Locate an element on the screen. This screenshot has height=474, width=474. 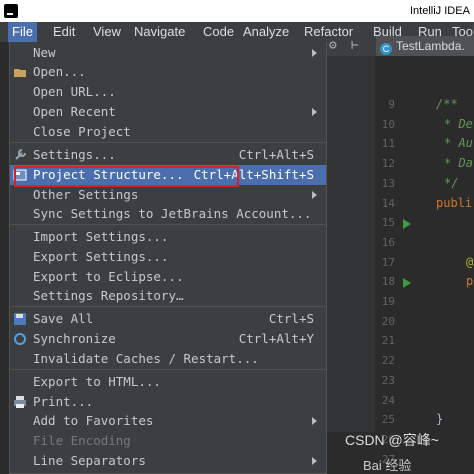
menu-item-save-all: Save All Ctrl+S is located at coordinates (168, 319).